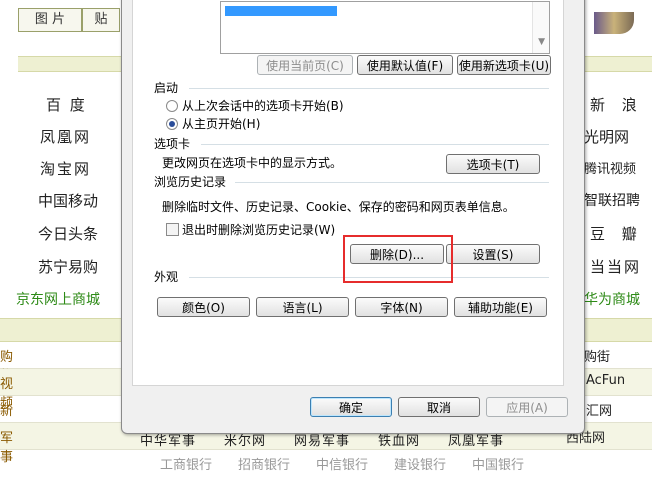  I want to click on home-page-textarea: ▼, so click(385, 27).